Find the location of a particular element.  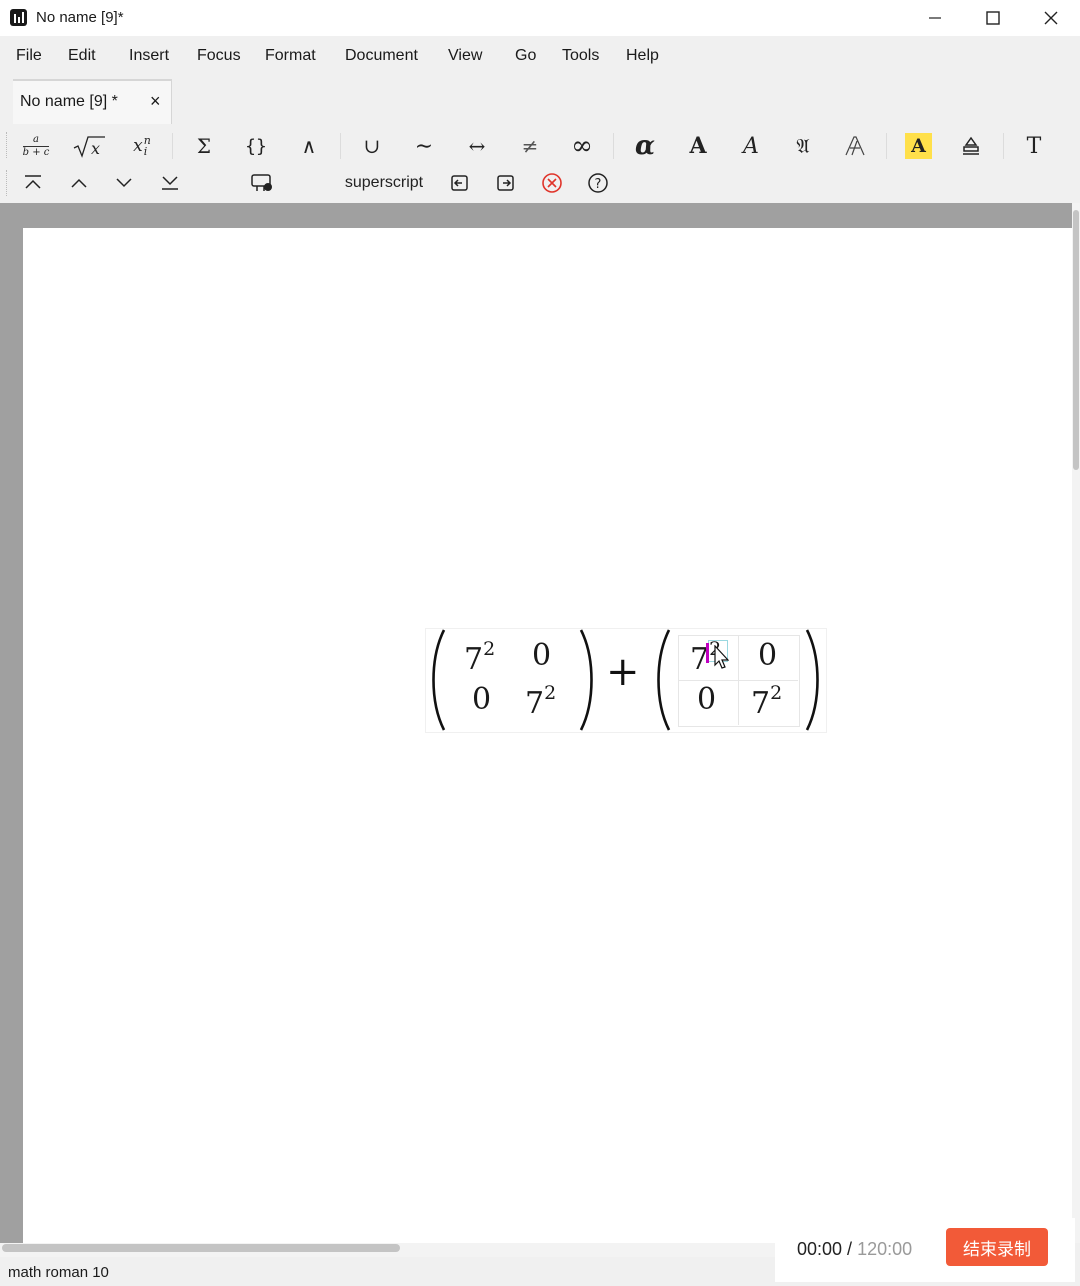

status-text: math roman 10 is located at coordinates (58, 1272).